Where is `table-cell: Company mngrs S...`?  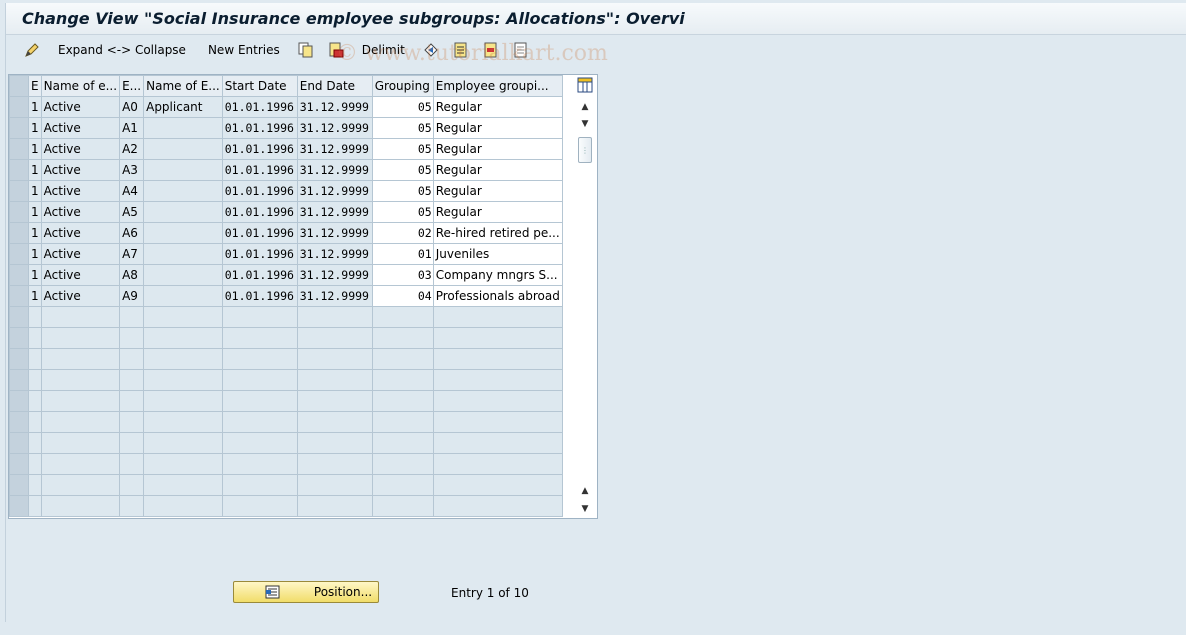
table-cell: Company mngrs S... is located at coordinates (497, 275).